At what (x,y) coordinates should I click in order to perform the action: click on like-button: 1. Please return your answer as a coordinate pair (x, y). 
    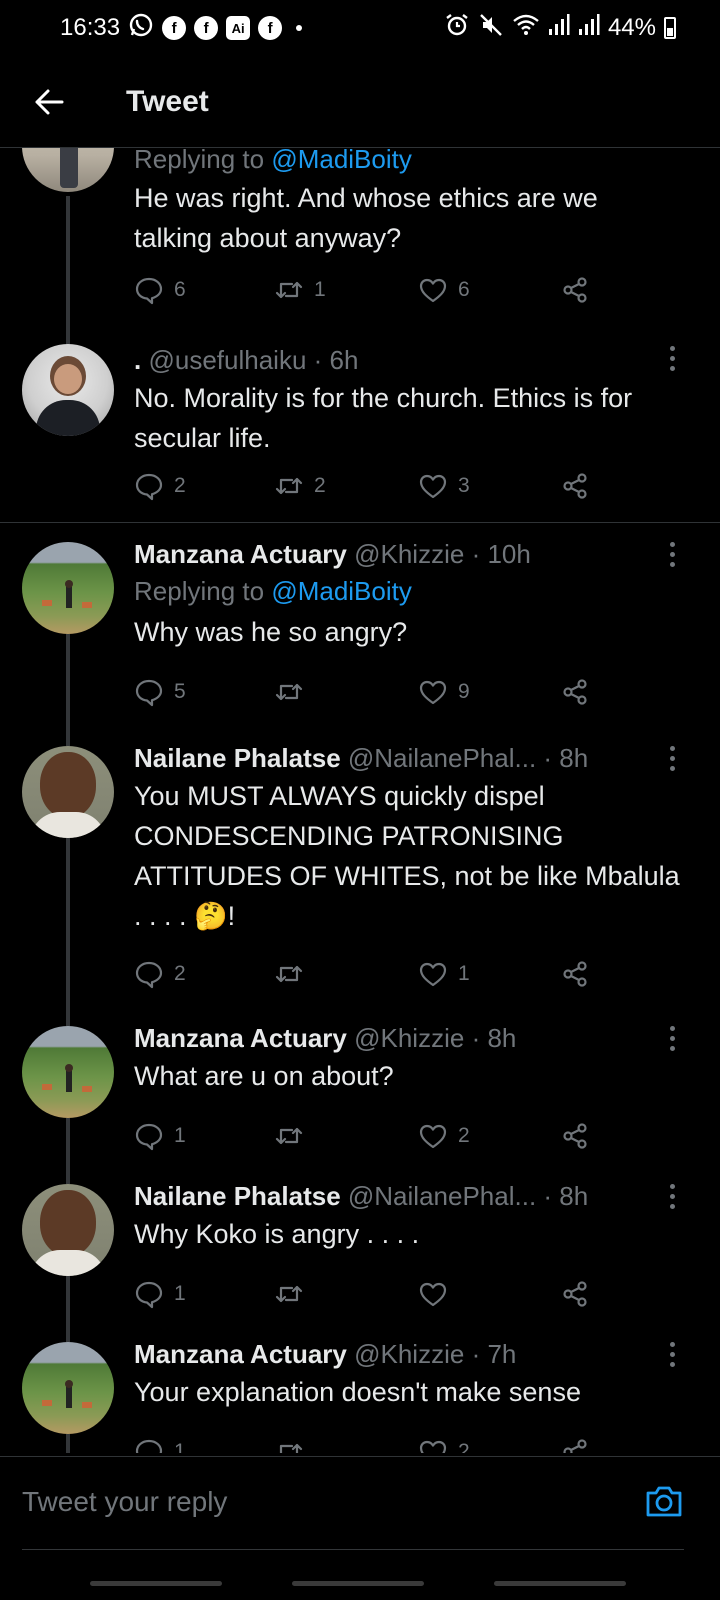
    Looking at the image, I should click on (444, 974).